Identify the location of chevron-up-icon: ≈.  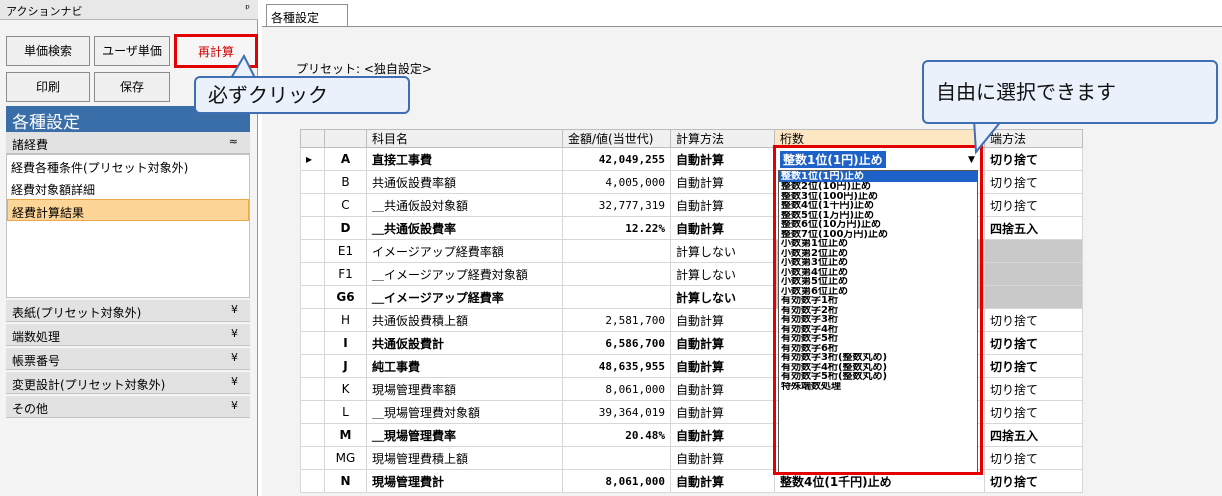
(233, 141).